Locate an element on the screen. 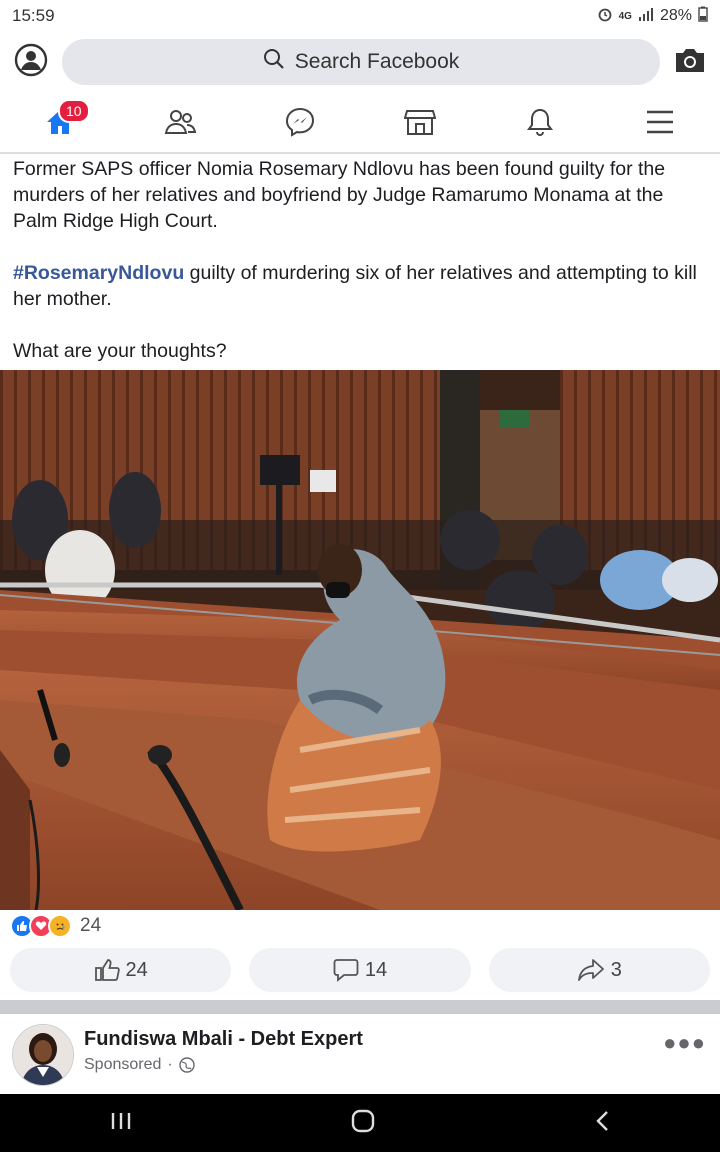 Image resolution: width=720 pixels, height=1152 pixels. tab-menu is located at coordinates (660, 122).